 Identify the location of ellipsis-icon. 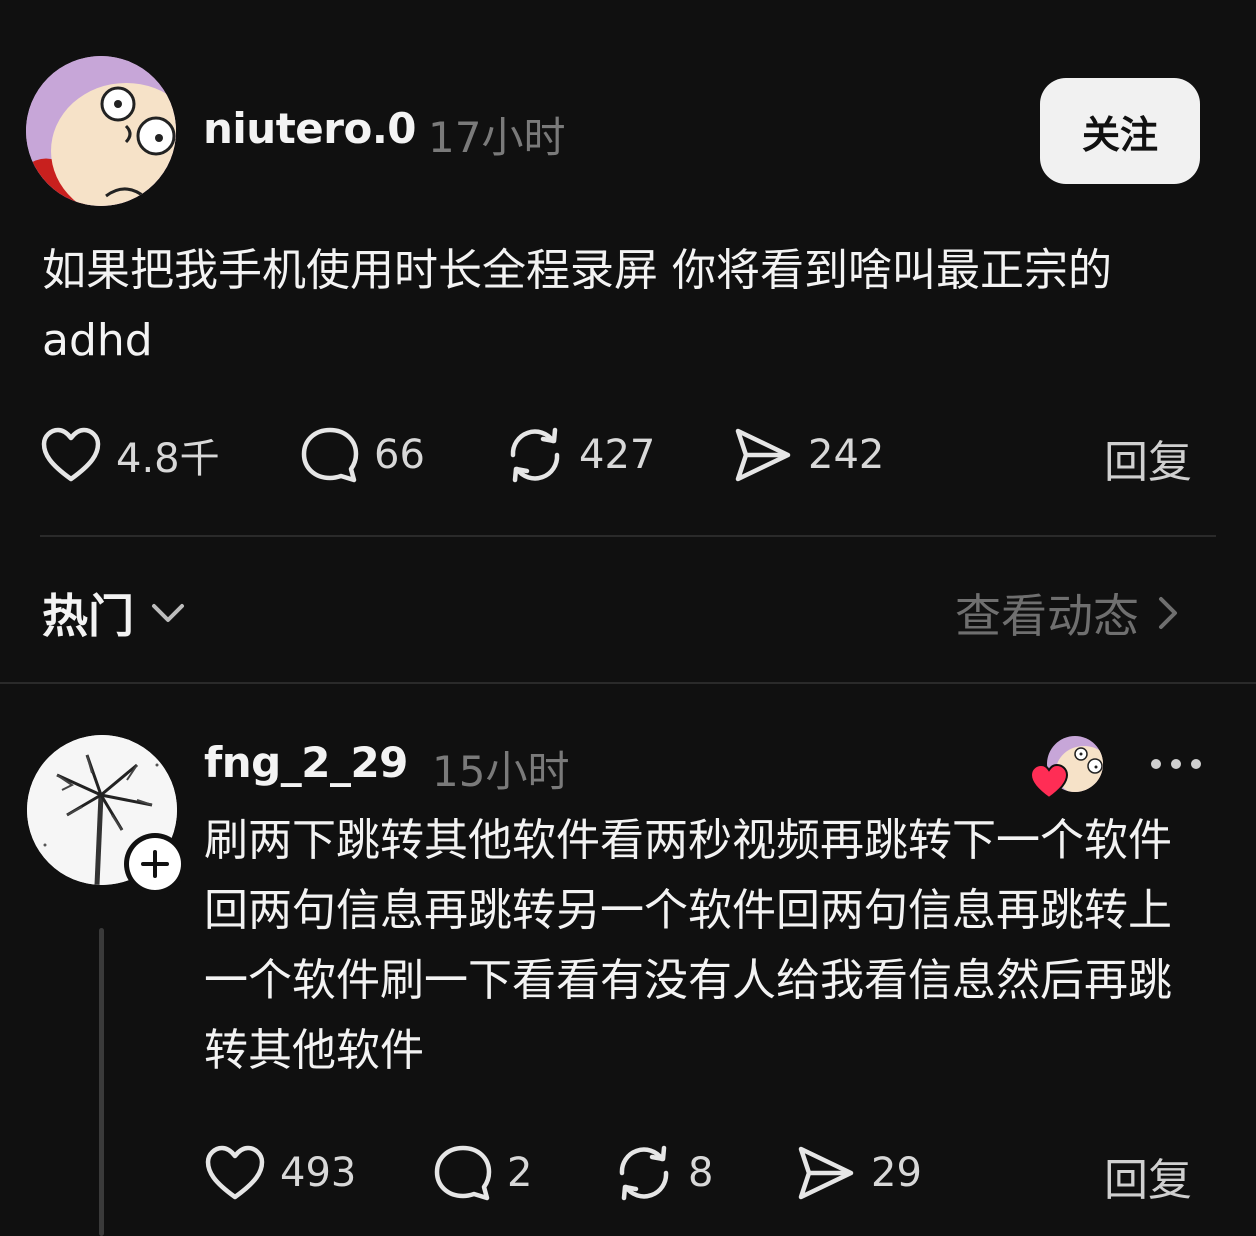
(1176, 764).